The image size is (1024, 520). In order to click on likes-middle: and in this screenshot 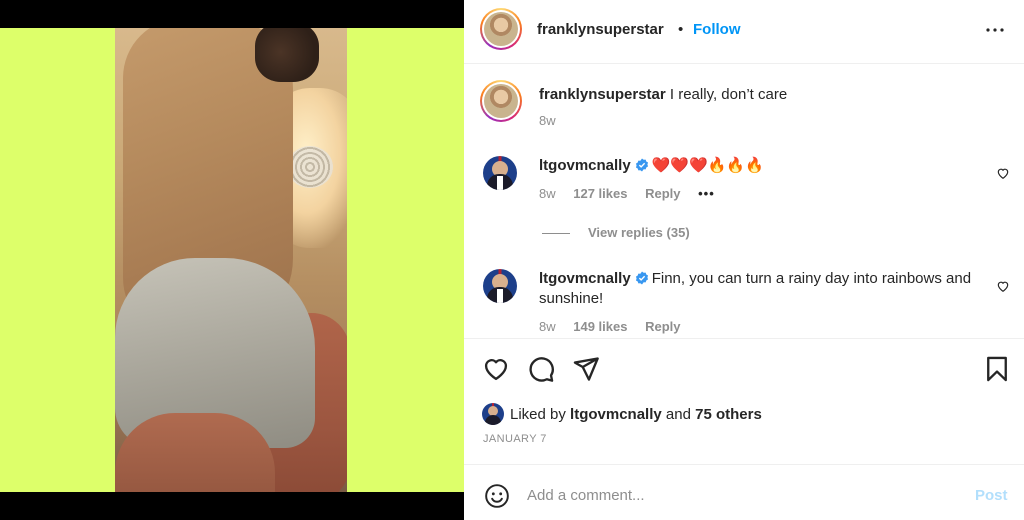, I will do `click(678, 414)`.